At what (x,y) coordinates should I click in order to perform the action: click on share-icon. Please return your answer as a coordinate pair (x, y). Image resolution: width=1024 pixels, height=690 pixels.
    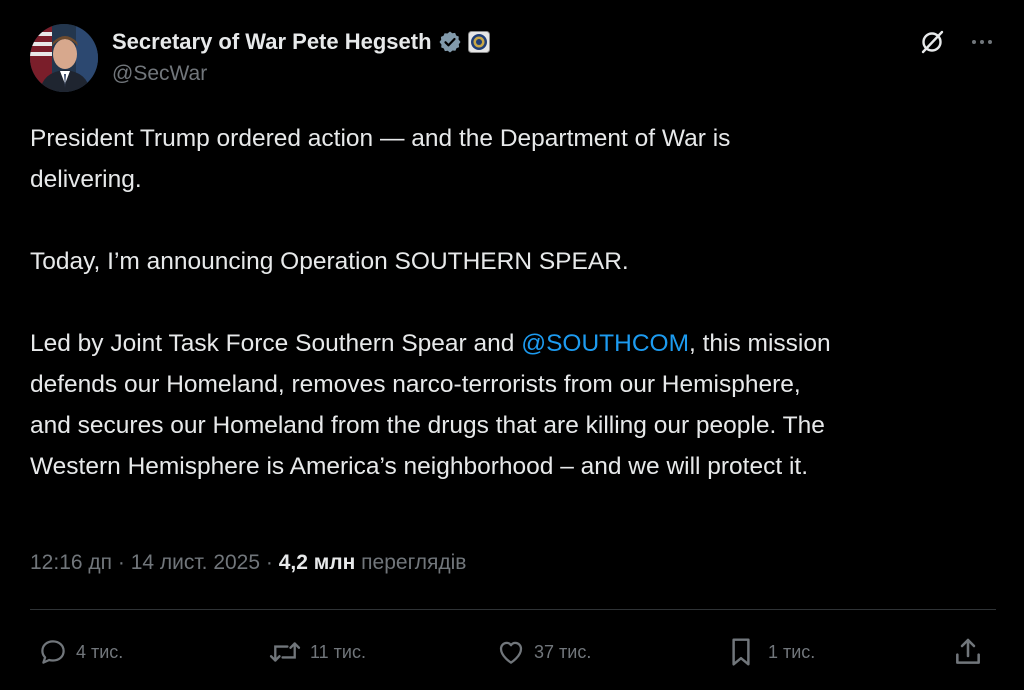
    Looking at the image, I should click on (968, 652).